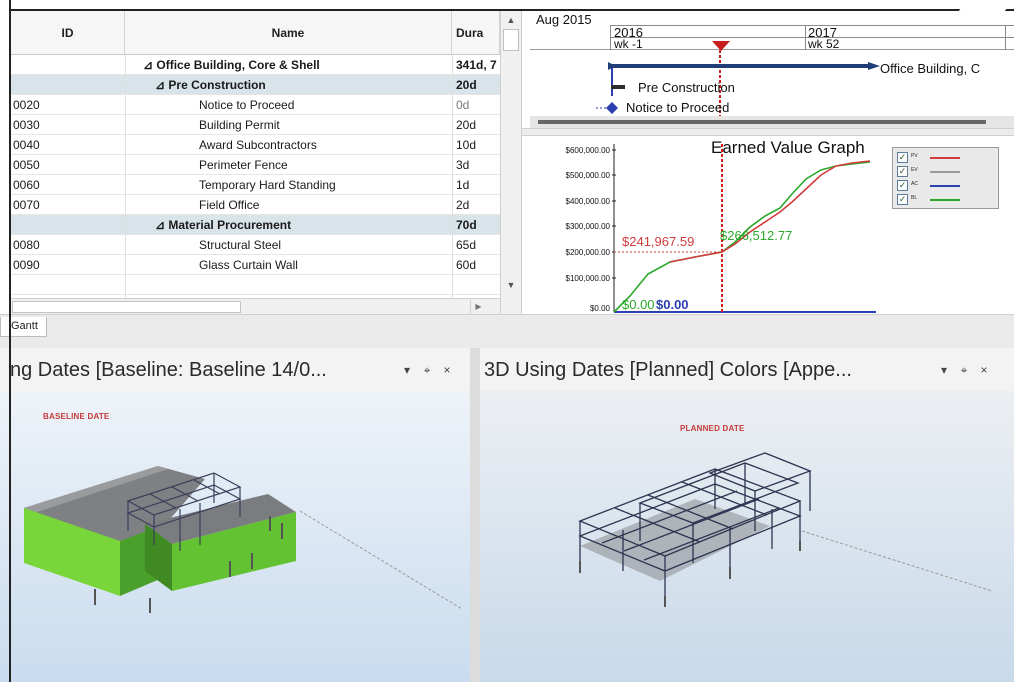 The height and width of the screenshot is (682, 1014). What do you see at coordinates (678, 107) in the screenshot?
I see `bar-label-notice: Notice to Proceed` at bounding box center [678, 107].